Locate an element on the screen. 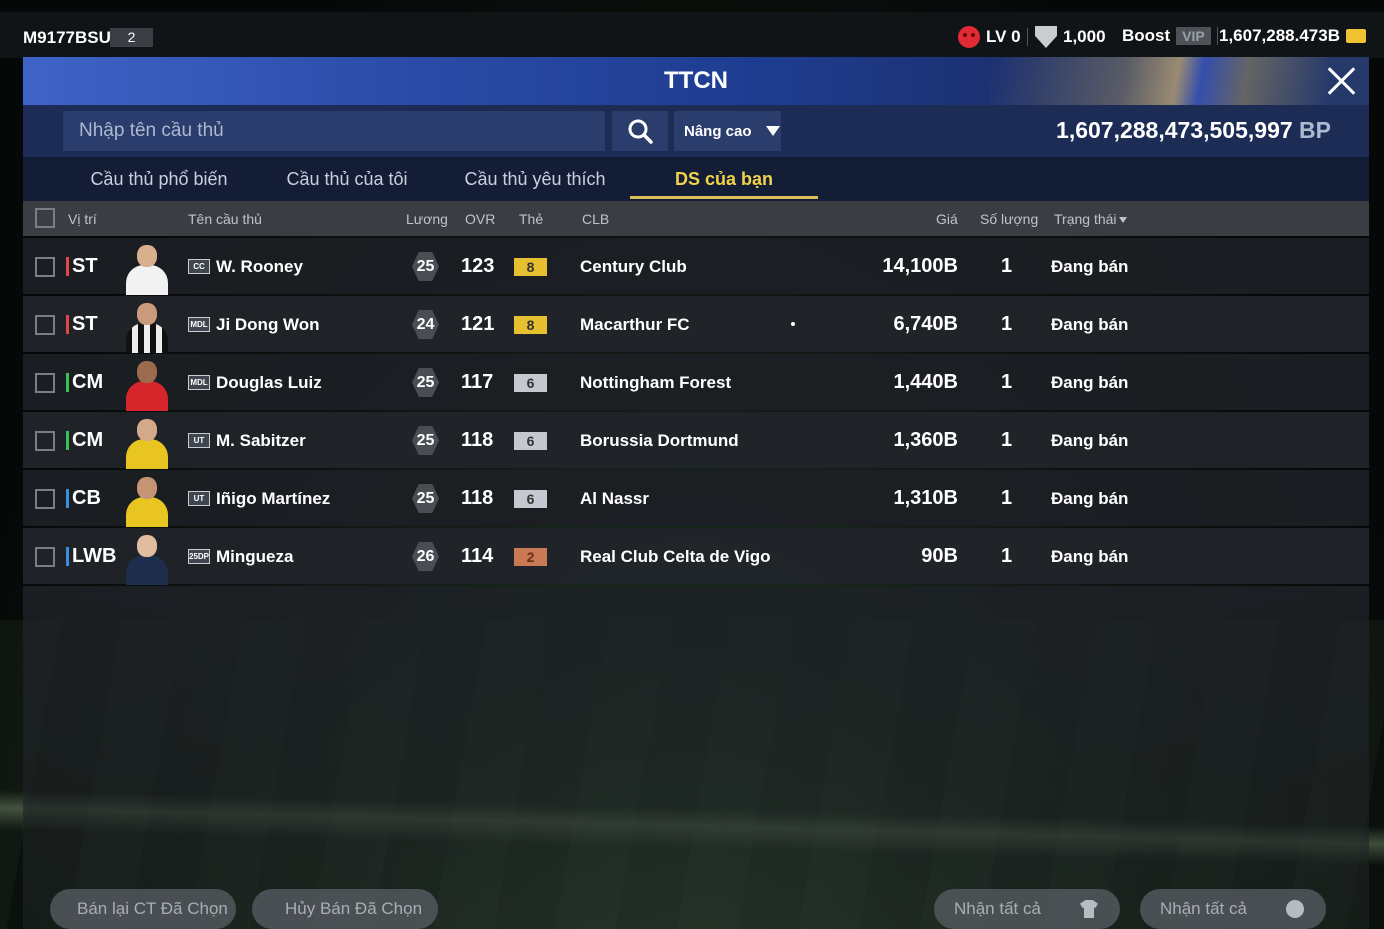 The width and height of the screenshot is (1384, 929). col-name: Tên cầu thủ is located at coordinates (225, 219).